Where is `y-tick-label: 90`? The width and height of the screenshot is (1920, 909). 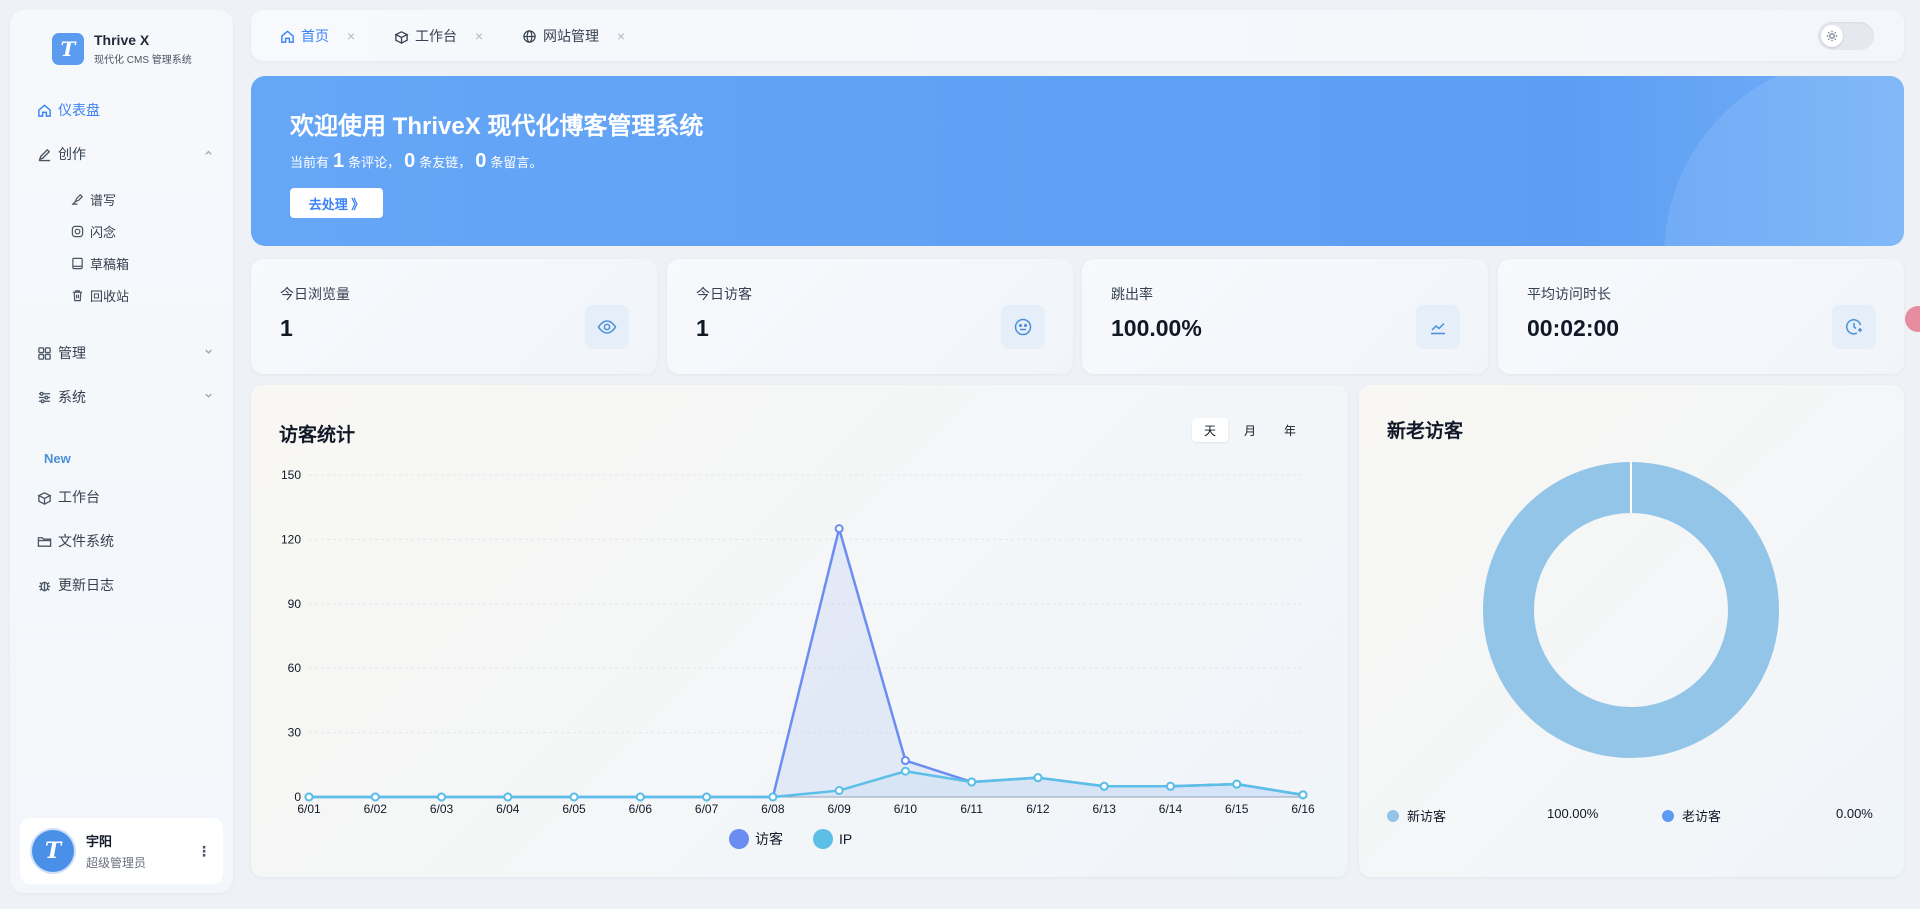
y-tick-label: 90 is located at coordinates (295, 604).